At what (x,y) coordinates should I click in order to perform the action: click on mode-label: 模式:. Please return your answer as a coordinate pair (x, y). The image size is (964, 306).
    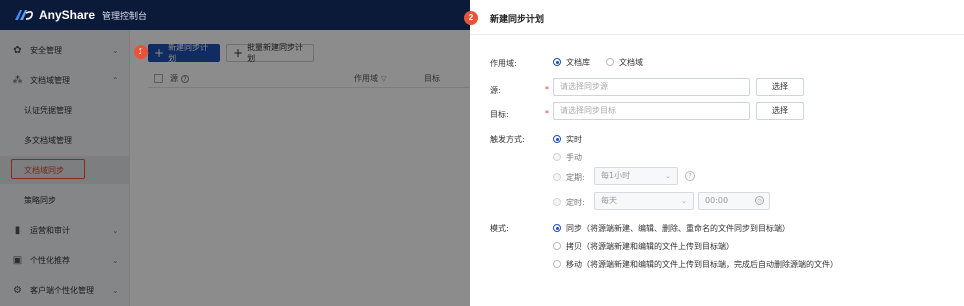
    Looking at the image, I should click on (499, 228).